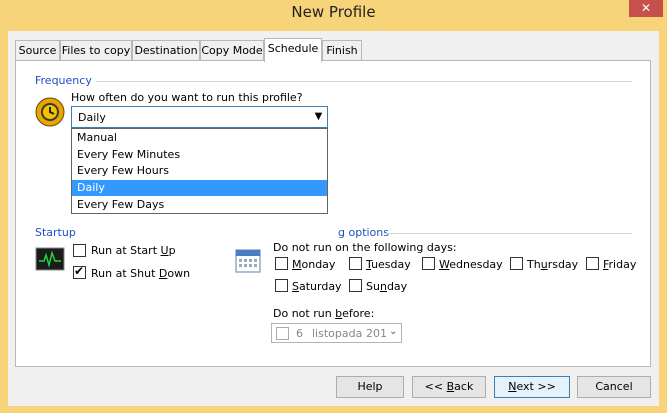 The image size is (667, 413). I want to click on saturday-checkbox, so click(281, 285).